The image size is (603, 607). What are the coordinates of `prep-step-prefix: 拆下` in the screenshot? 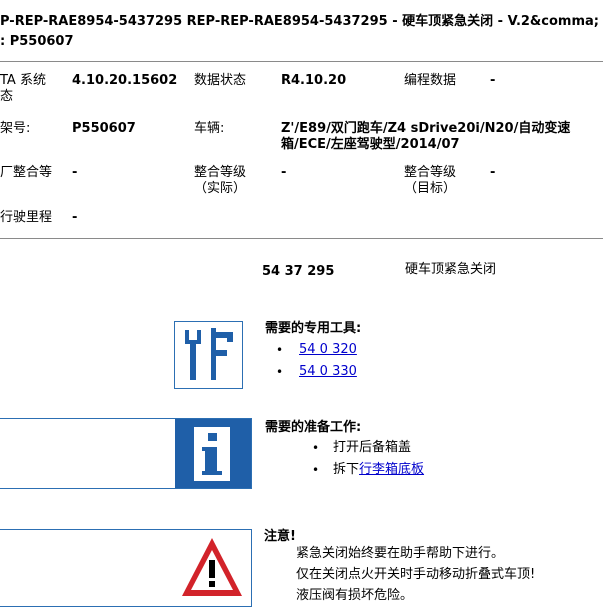 It's located at (346, 469).